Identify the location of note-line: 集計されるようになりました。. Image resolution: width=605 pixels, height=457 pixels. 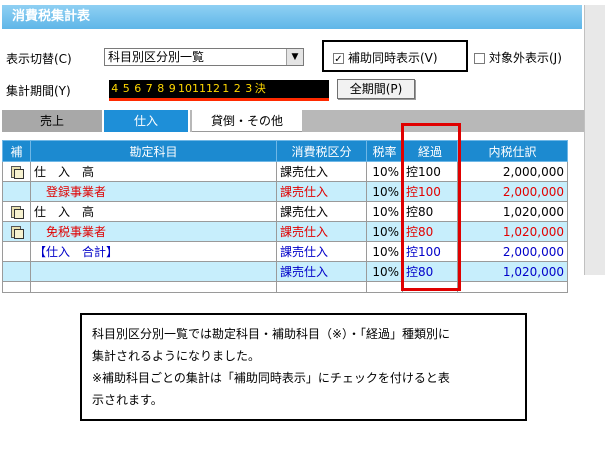
(176, 356).